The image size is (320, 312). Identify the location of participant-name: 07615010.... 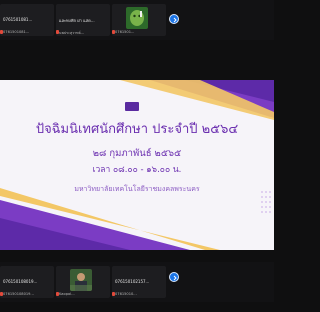
(126, 294).